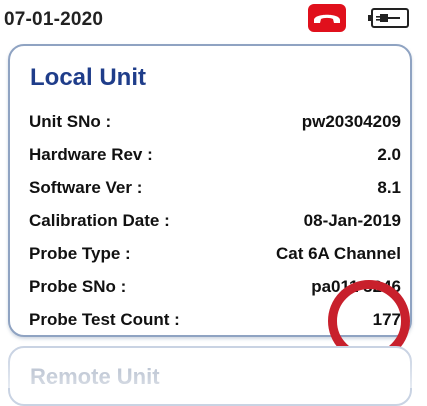 This screenshot has height=406, width=427. What do you see at coordinates (210, 376) in the screenshot?
I see `remote-unit-card: Remote Unit` at bounding box center [210, 376].